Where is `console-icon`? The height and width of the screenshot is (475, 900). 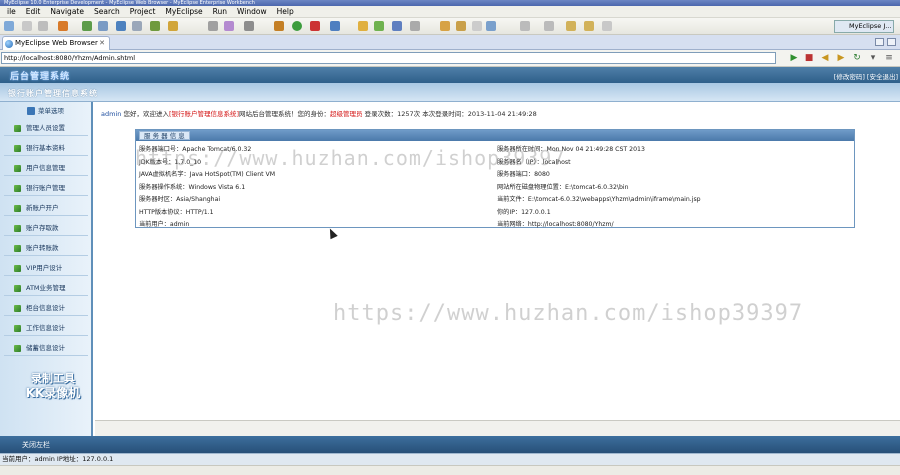
console-icon is located at coordinates (249, 26).